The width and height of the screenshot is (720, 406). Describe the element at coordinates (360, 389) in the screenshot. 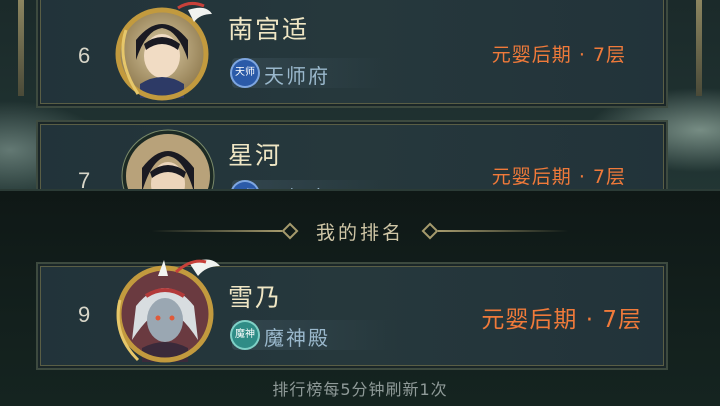

I see `refresh-note: 排行榜每5分钟刷新1次` at that location.